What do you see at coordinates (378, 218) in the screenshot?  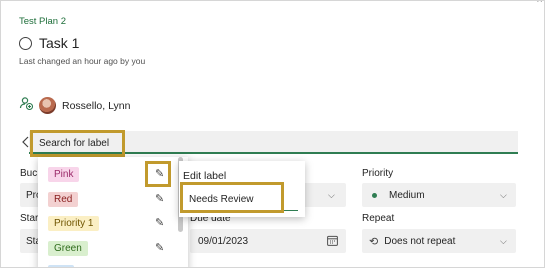 I see `repeat-label: Repeat` at bounding box center [378, 218].